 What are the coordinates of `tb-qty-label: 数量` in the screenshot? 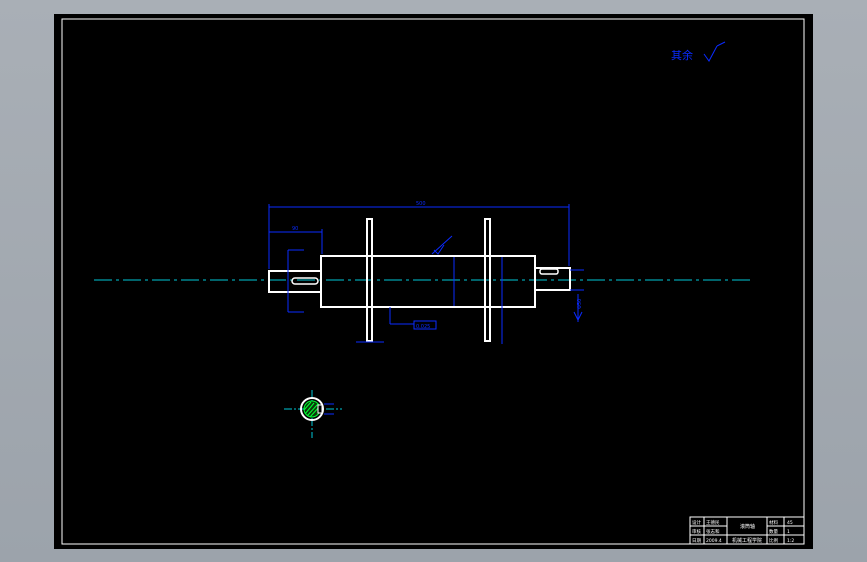 It's located at (773, 531).